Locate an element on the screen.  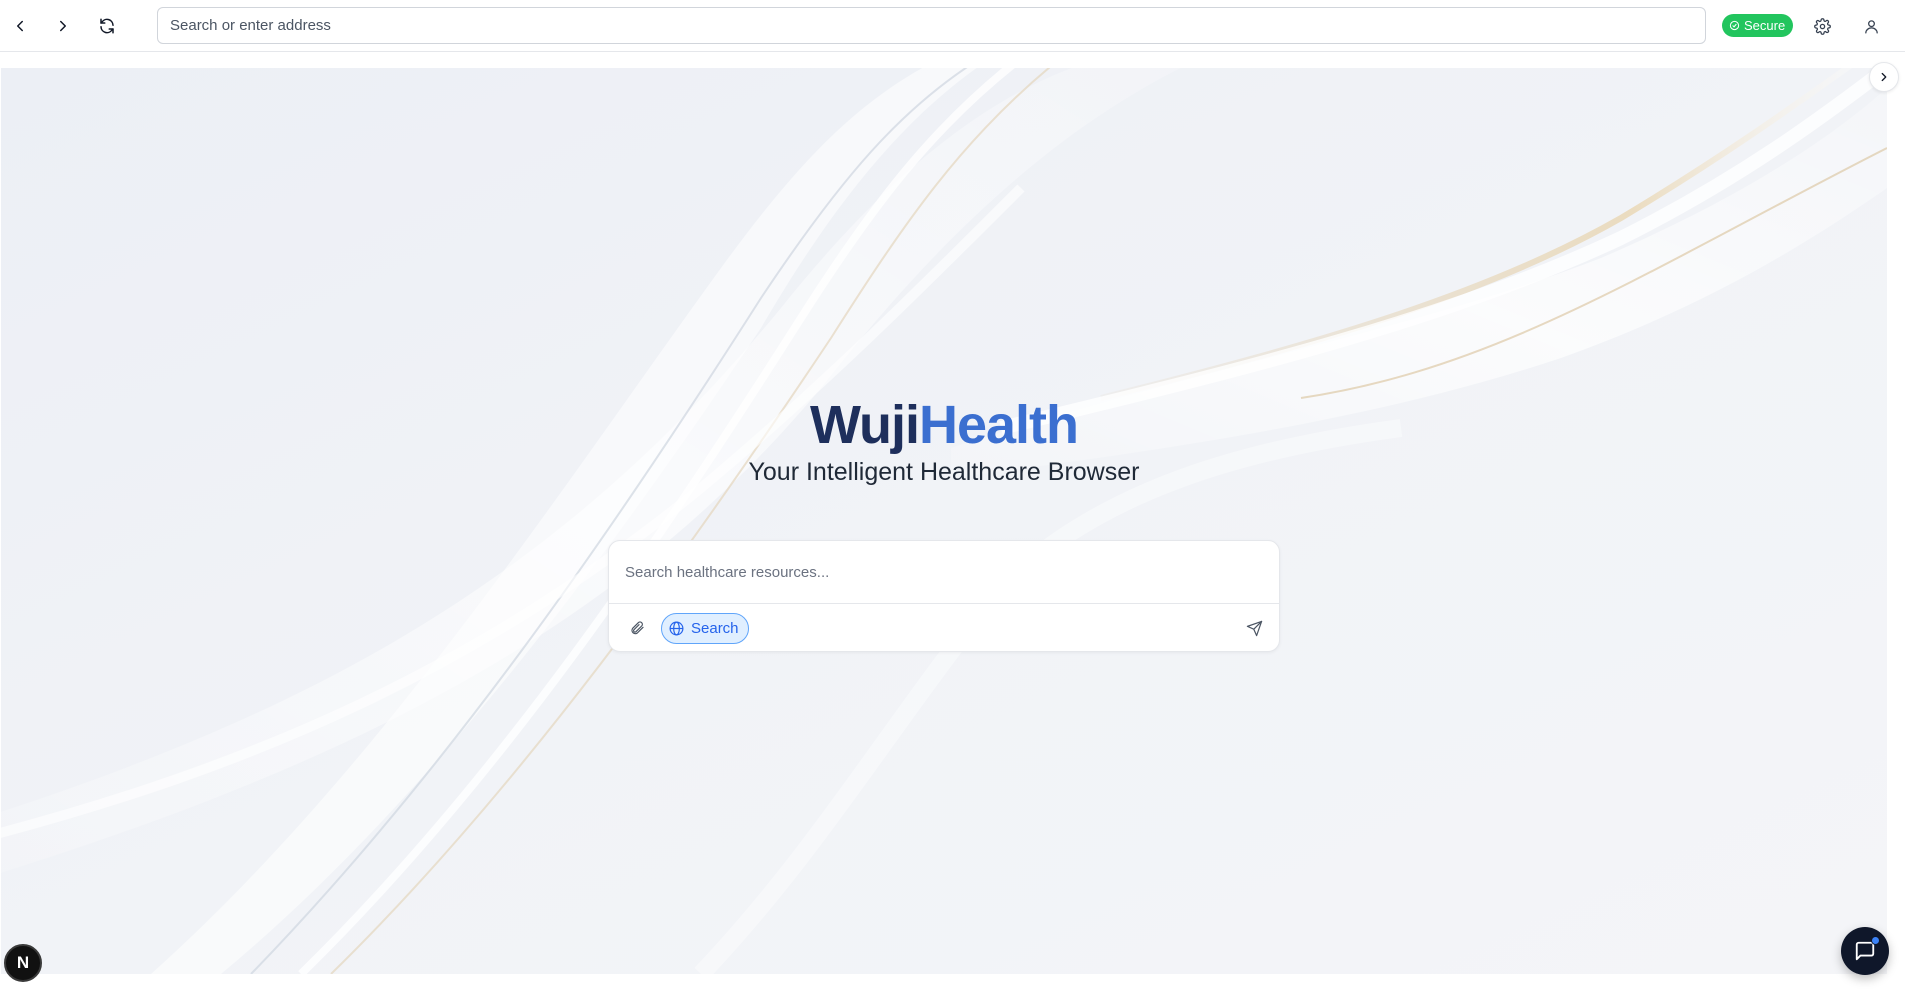
secure-label: Secure is located at coordinates (1765, 25).